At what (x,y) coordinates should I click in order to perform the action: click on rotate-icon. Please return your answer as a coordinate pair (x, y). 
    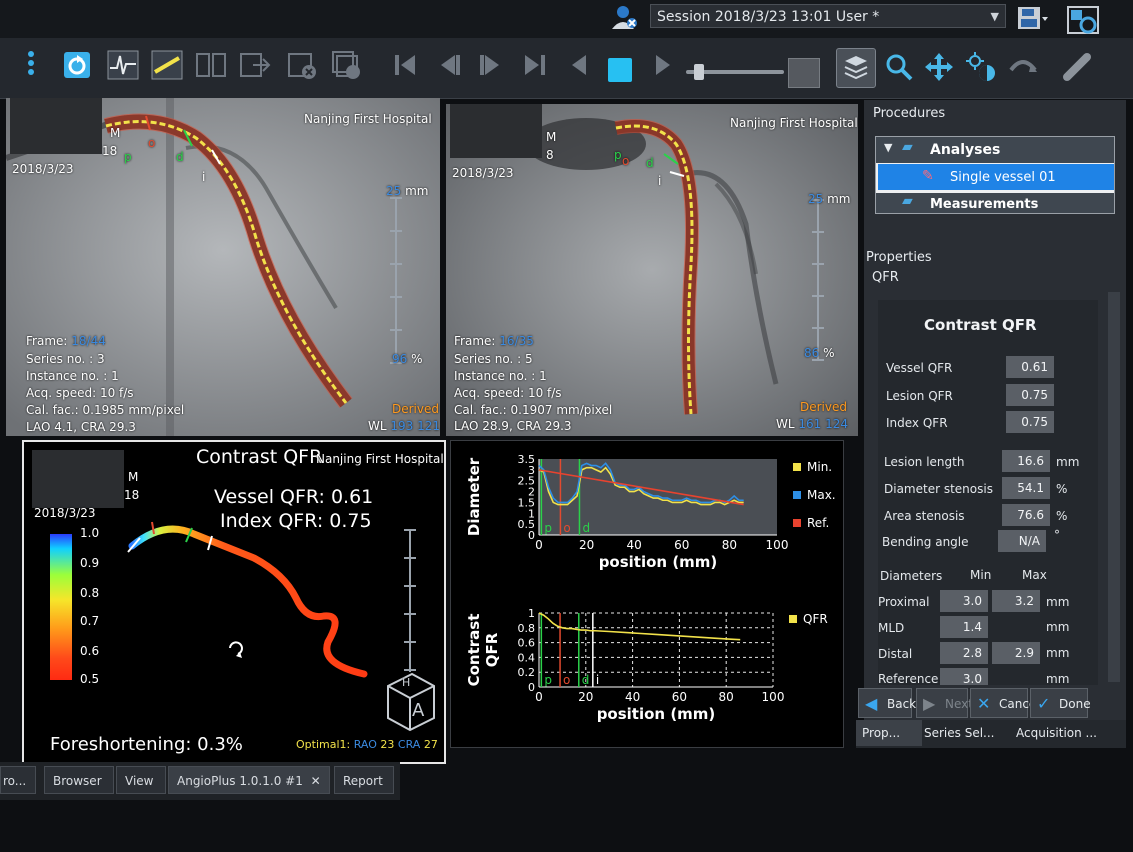
    Looking at the image, I should click on (1023, 67).